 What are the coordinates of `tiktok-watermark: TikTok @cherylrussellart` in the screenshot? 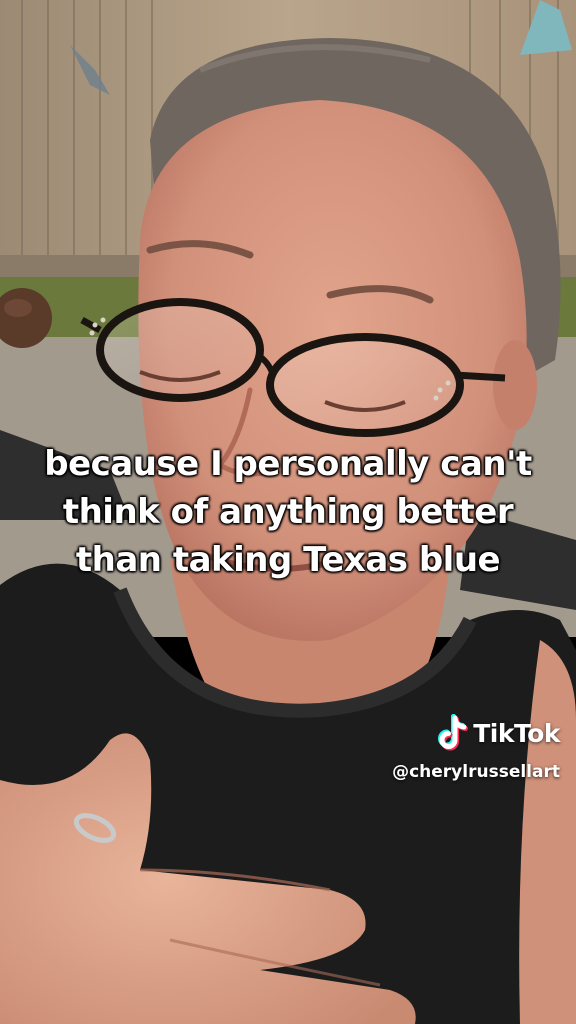 It's located at (476, 748).